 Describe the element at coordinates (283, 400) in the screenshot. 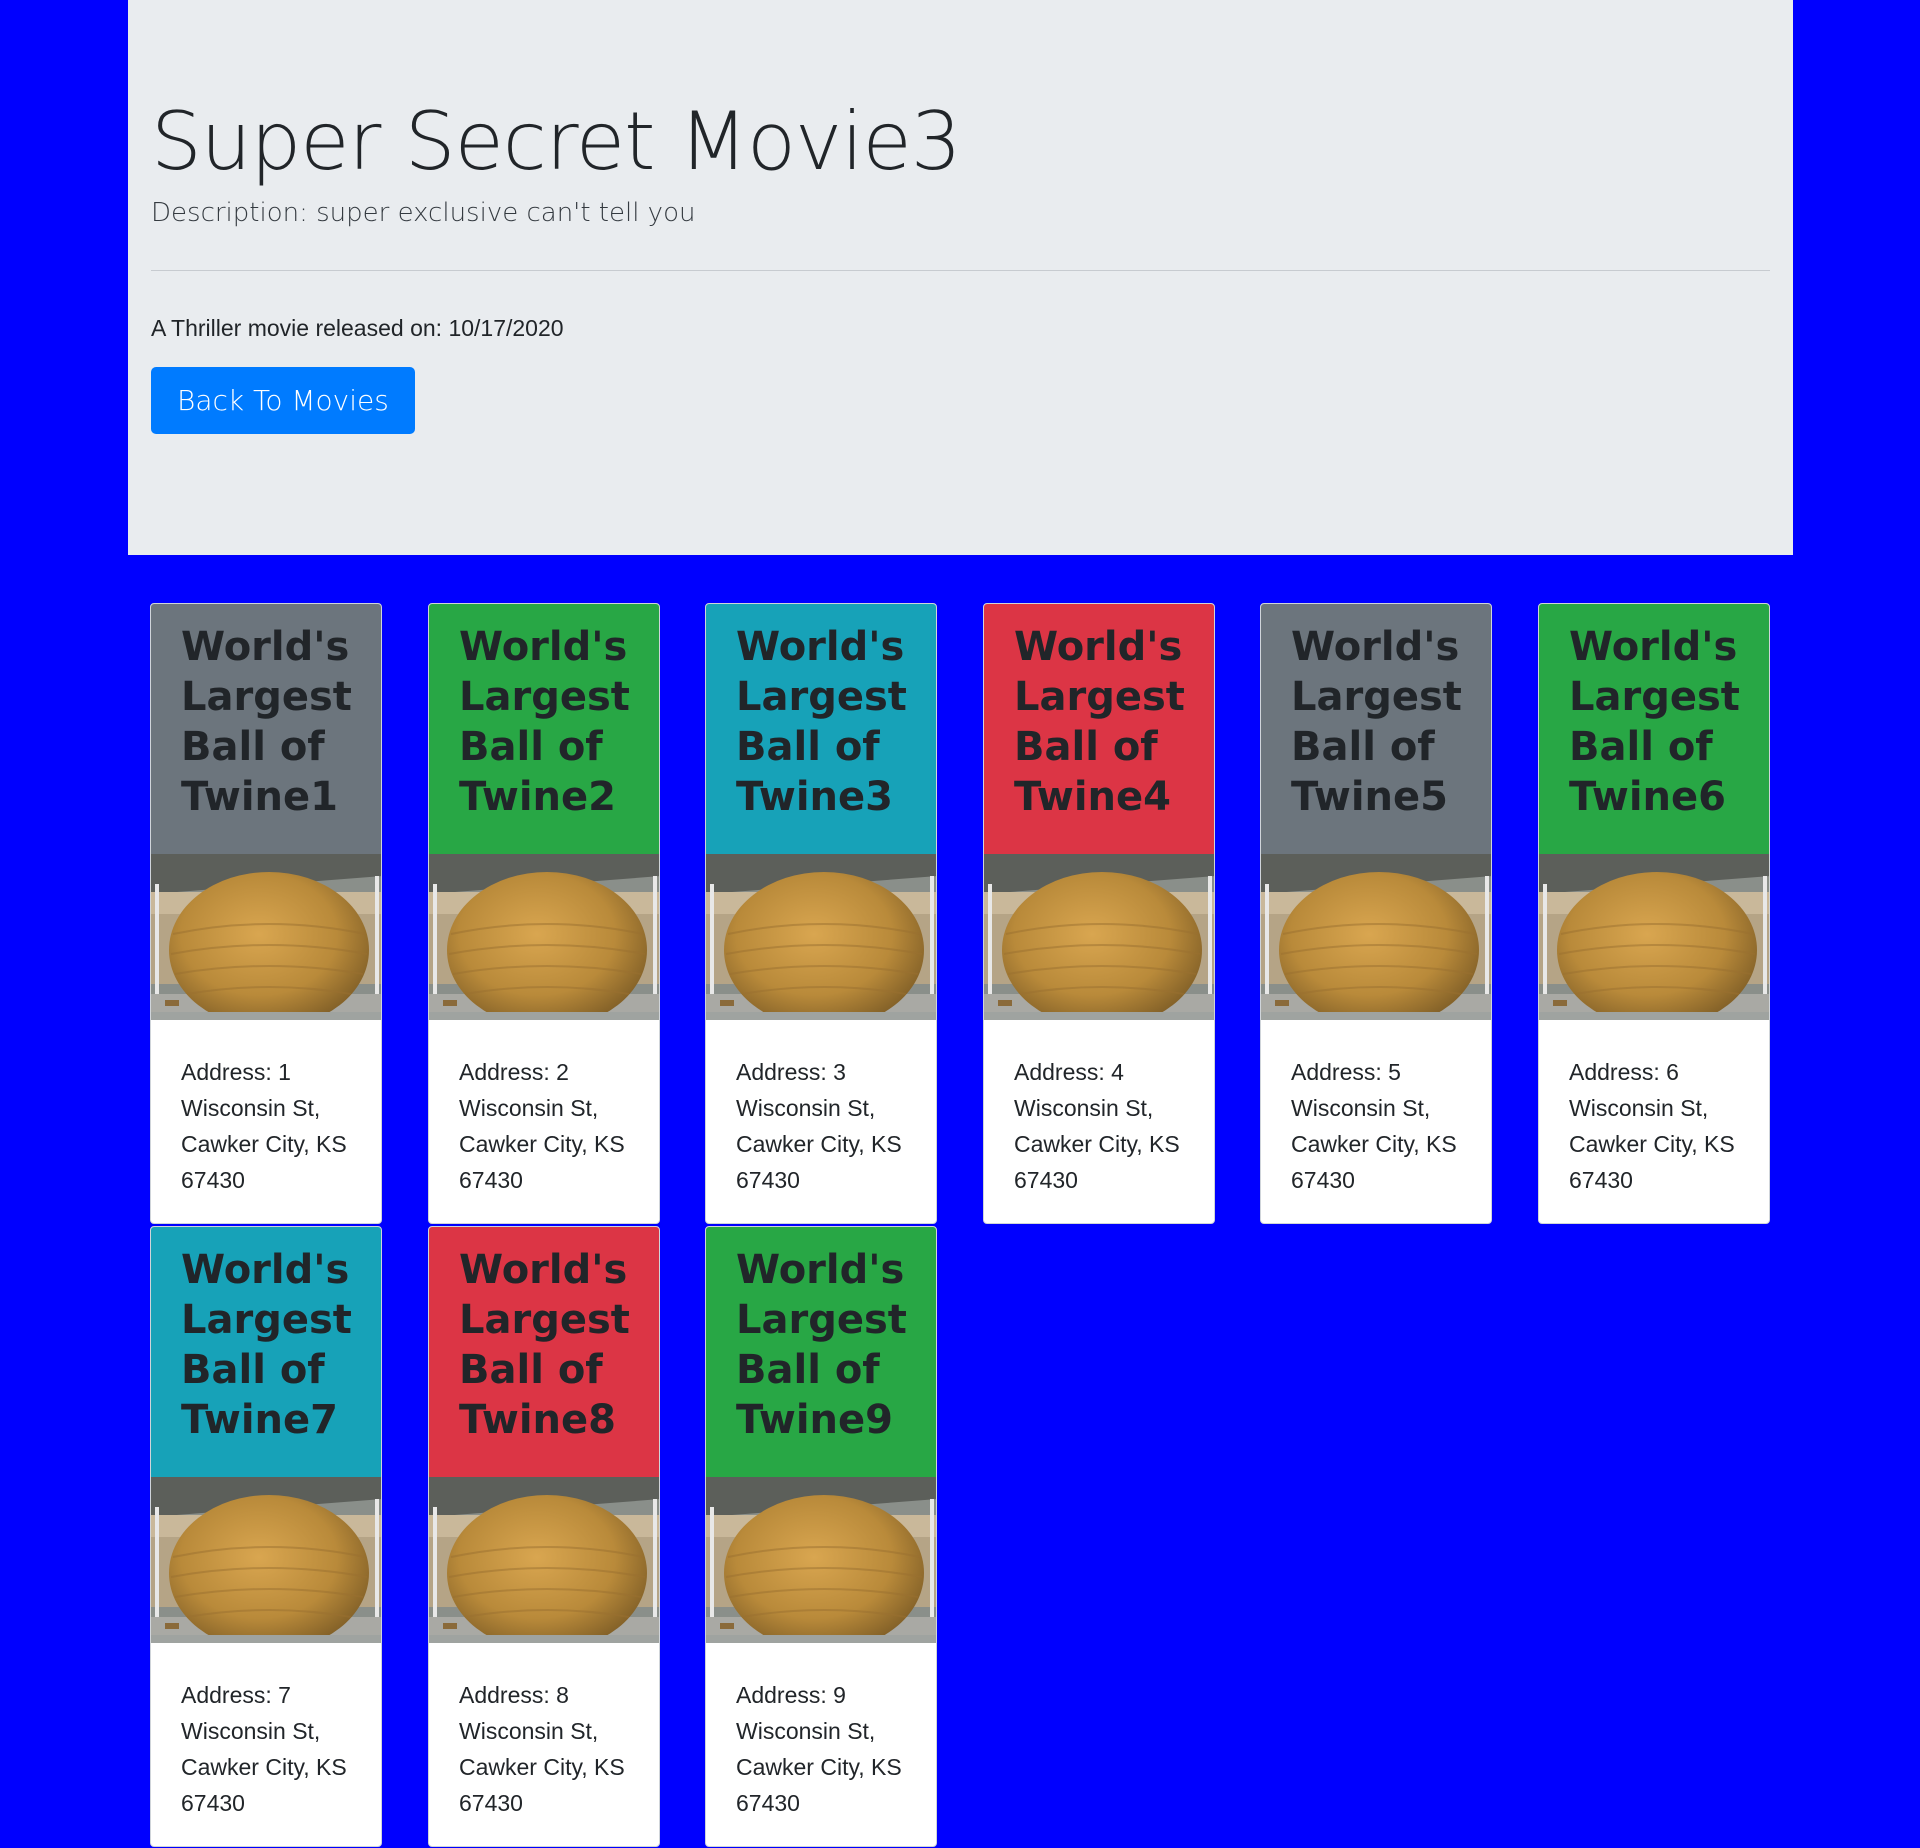

I see `back-to-movies-button: Back To Movies` at that location.